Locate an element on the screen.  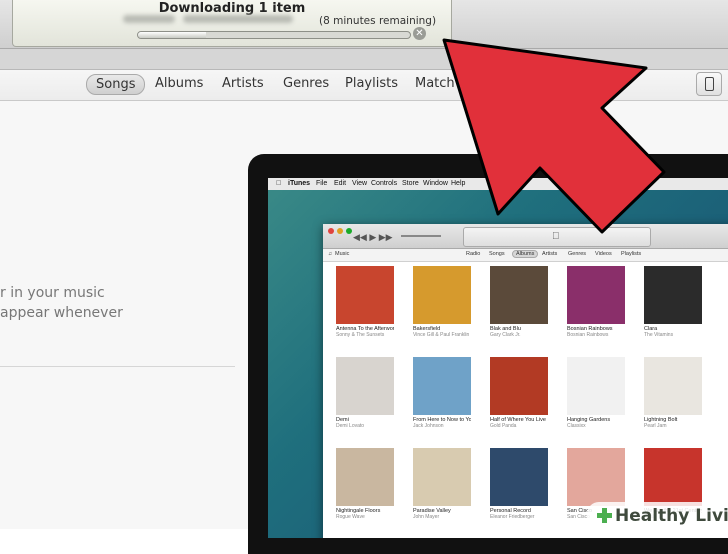
album-artist: Gold Panda is located at coordinates (503, 426).